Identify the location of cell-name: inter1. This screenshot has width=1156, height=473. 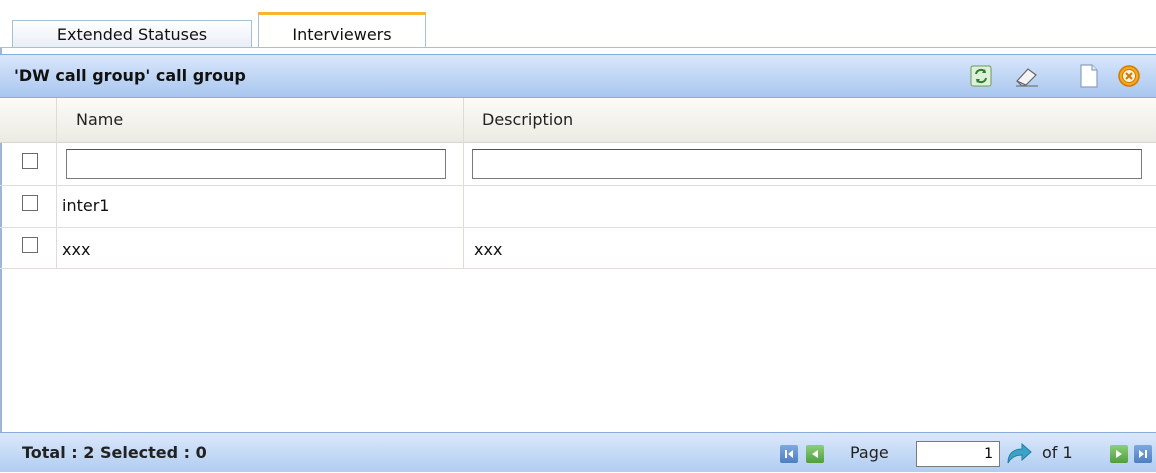
(86, 205).